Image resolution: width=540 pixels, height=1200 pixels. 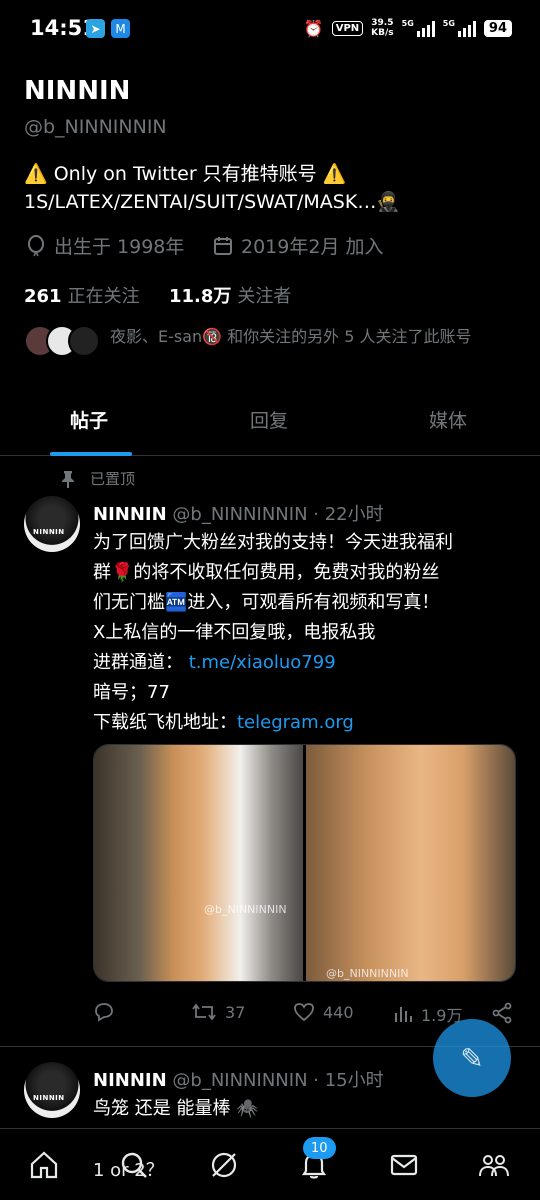 I want to click on reply-icon, so click(x=104, y=1012).